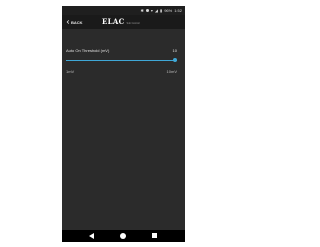  I want to click on status-icons: ✱ ▾ ◢ ▮ 96% 1:52, so click(161, 10).